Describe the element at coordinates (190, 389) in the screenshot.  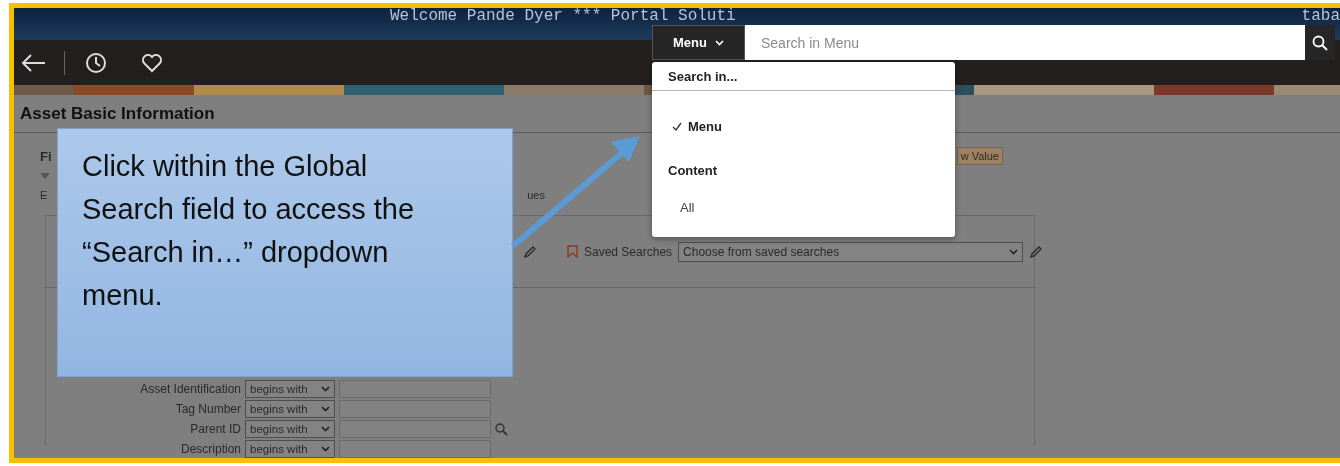
I see `field-label: Asset Identification` at that location.